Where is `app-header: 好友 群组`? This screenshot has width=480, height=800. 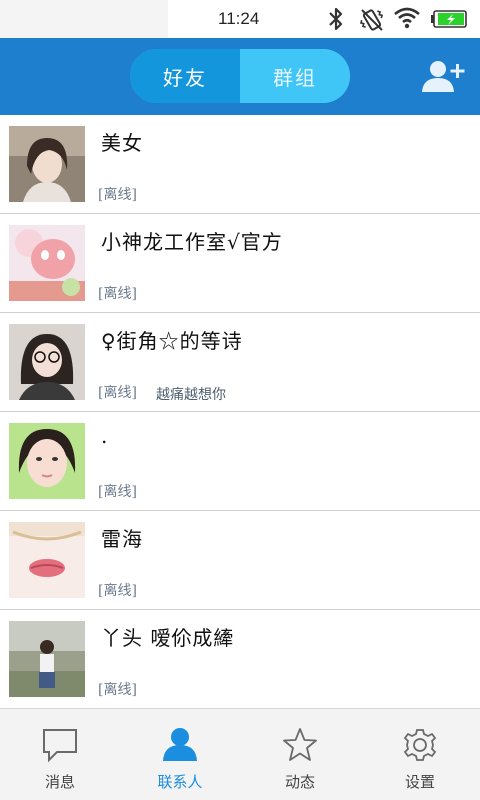 app-header: 好友 群组 is located at coordinates (240, 76).